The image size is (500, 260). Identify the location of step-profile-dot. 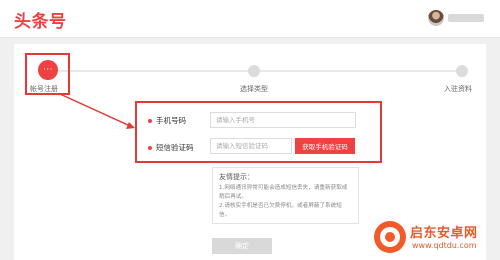
(462, 71).